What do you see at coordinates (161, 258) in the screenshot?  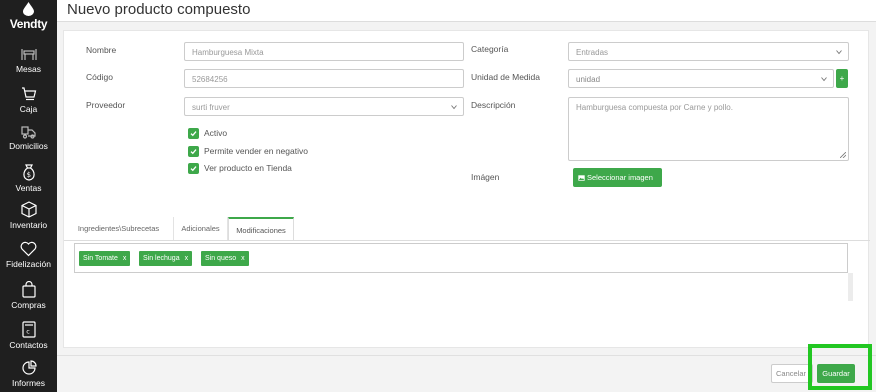 I see `chip-label: Sin lechuga` at bounding box center [161, 258].